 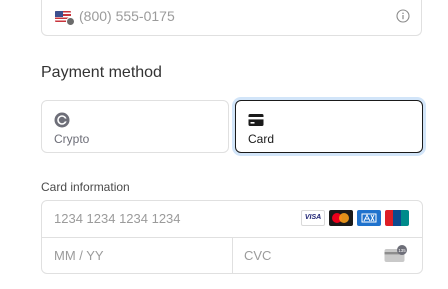 What do you see at coordinates (85, 187) in the screenshot?
I see `card-information-label: Card information` at bounding box center [85, 187].